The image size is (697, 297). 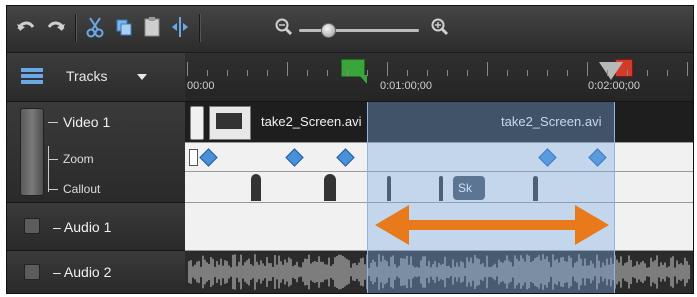 I want to click on zoom-track-label: Zoom, so click(x=78, y=159).